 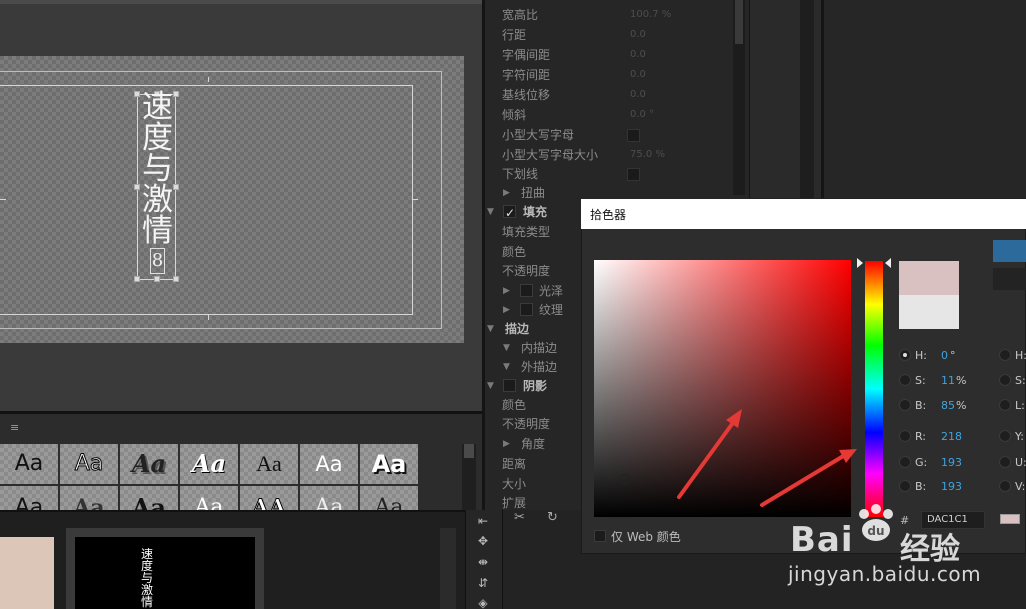 What do you see at coordinates (509, 385) in the screenshot?
I see `shadow-checkbox` at bounding box center [509, 385].